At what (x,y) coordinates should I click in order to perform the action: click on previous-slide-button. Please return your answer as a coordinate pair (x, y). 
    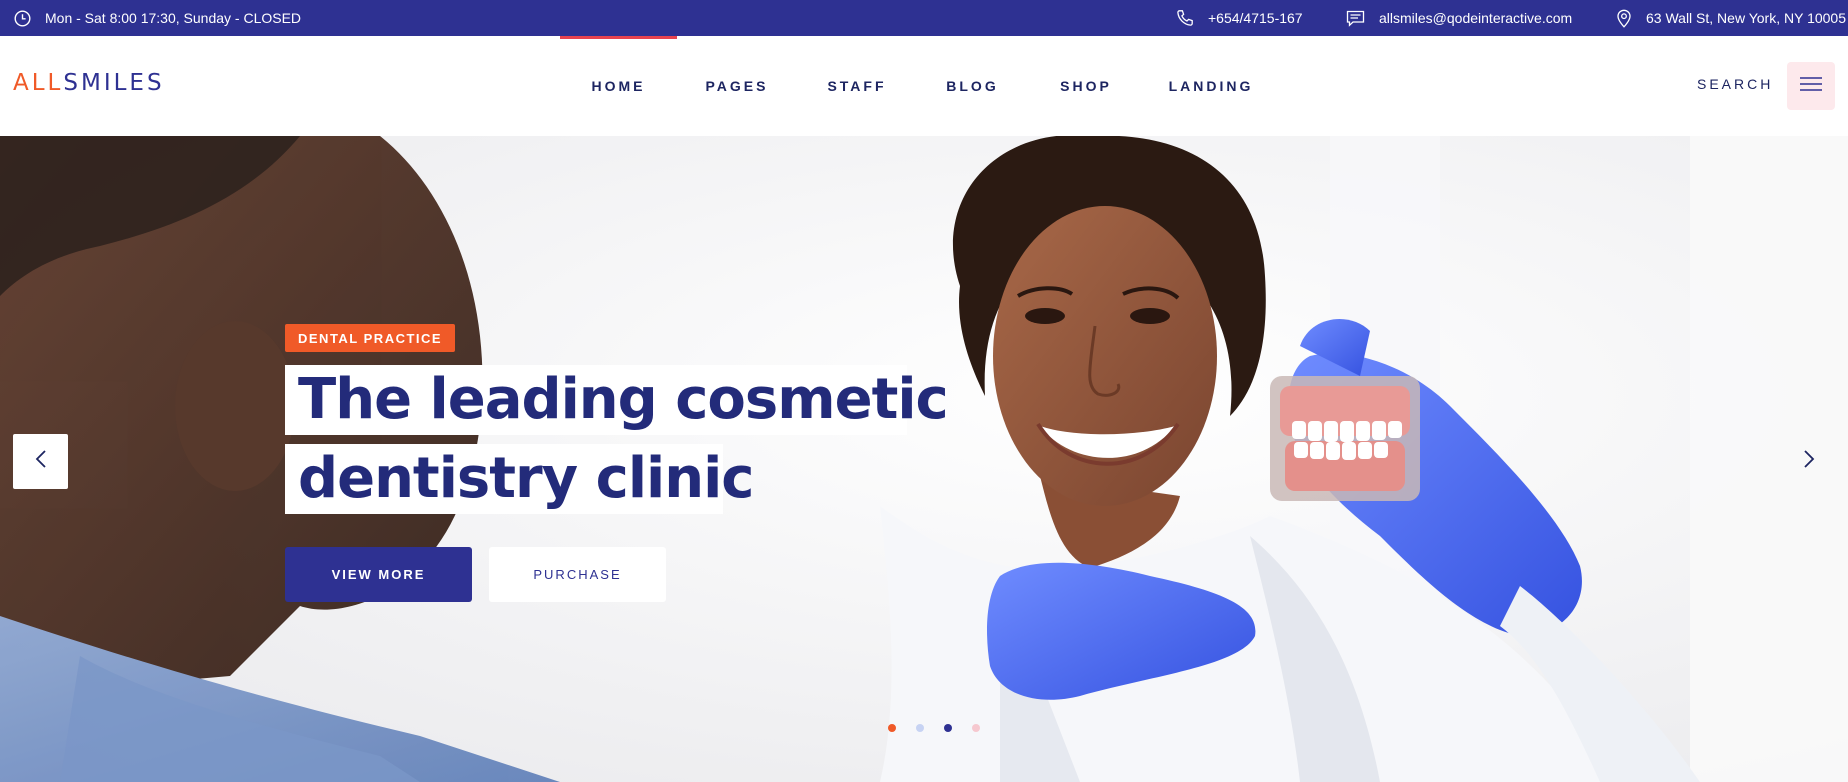
    Looking at the image, I should click on (40, 461).